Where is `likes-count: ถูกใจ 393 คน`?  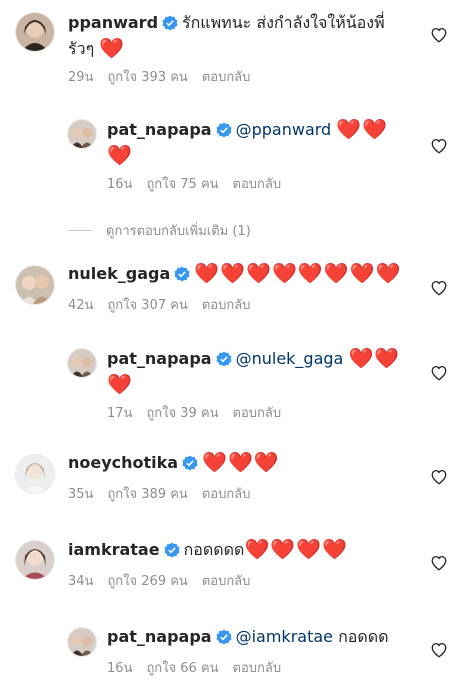
likes-count: ถูกใจ 393 คน is located at coordinates (147, 76).